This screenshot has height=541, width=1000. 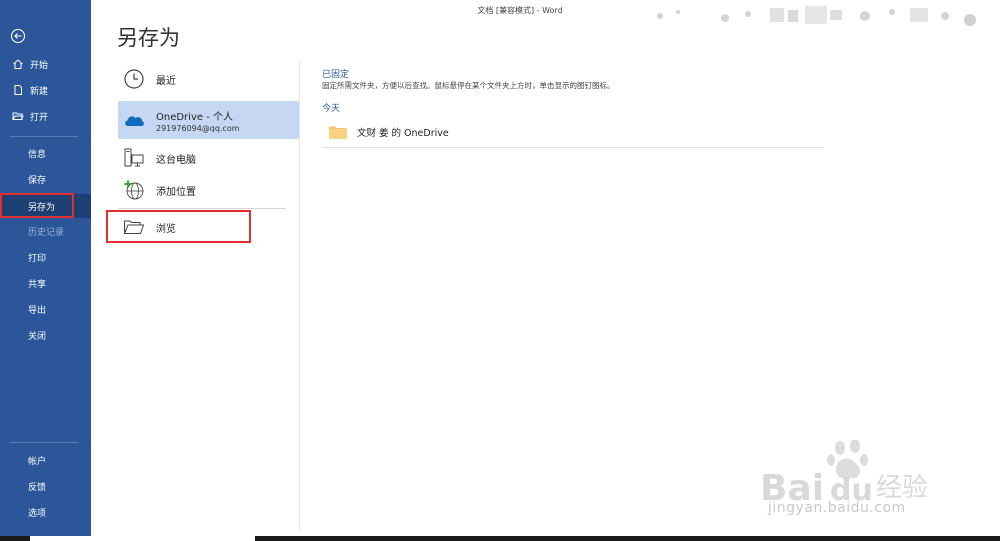 I want to click on watermark-url: jingyan.baidu.com, so click(x=837, y=508).